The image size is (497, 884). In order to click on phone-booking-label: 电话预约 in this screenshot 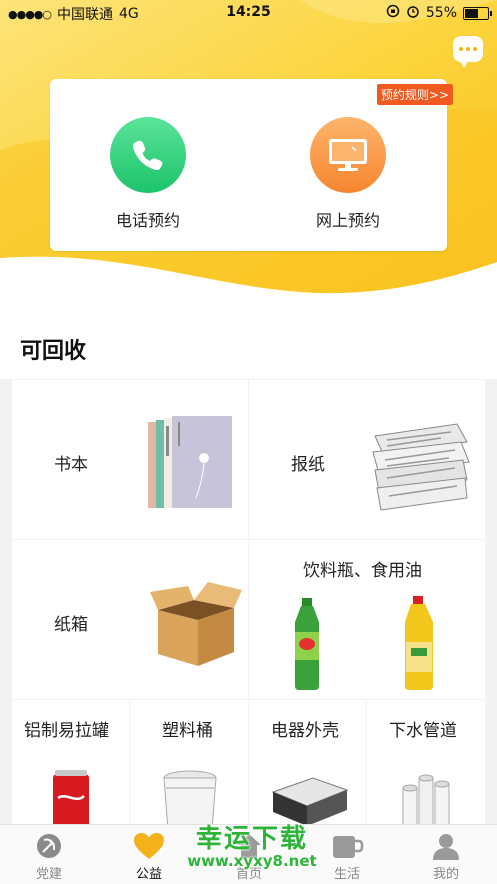, I will do `click(147, 220)`.